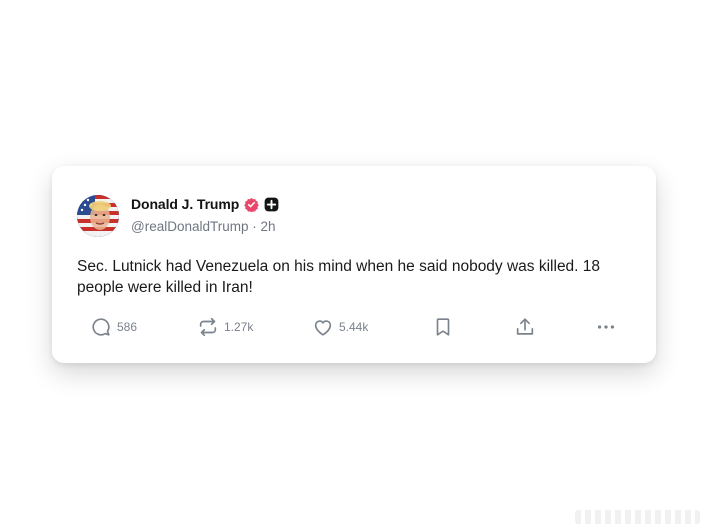 This screenshot has height=532, width=710. I want to click on repost-count: 1.27k, so click(239, 327).